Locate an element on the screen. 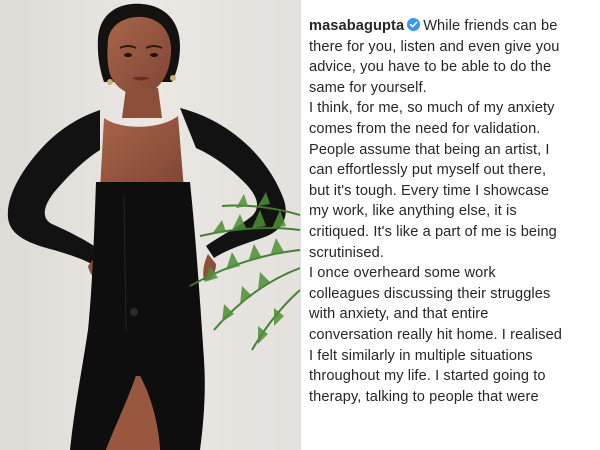 The image size is (600, 450). caption-line: same for yourself. is located at coordinates (368, 87).